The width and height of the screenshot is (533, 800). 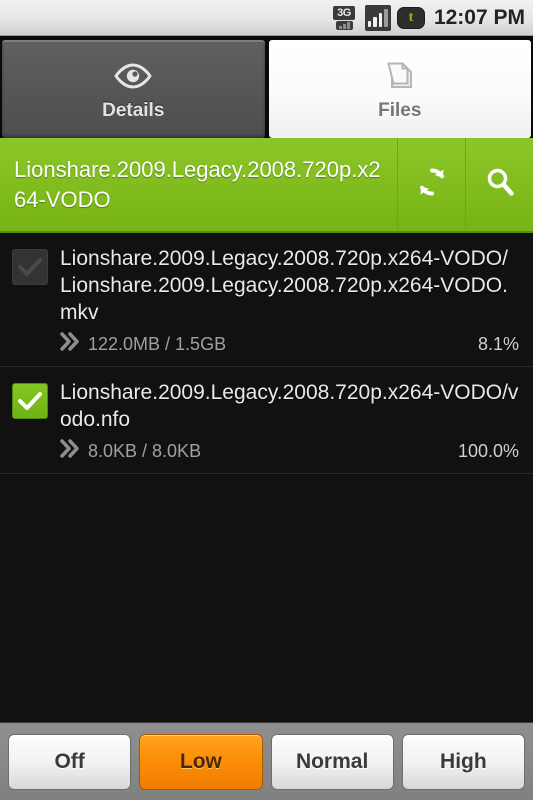 I want to click on priority-normal-button: Normal, so click(x=332, y=761).